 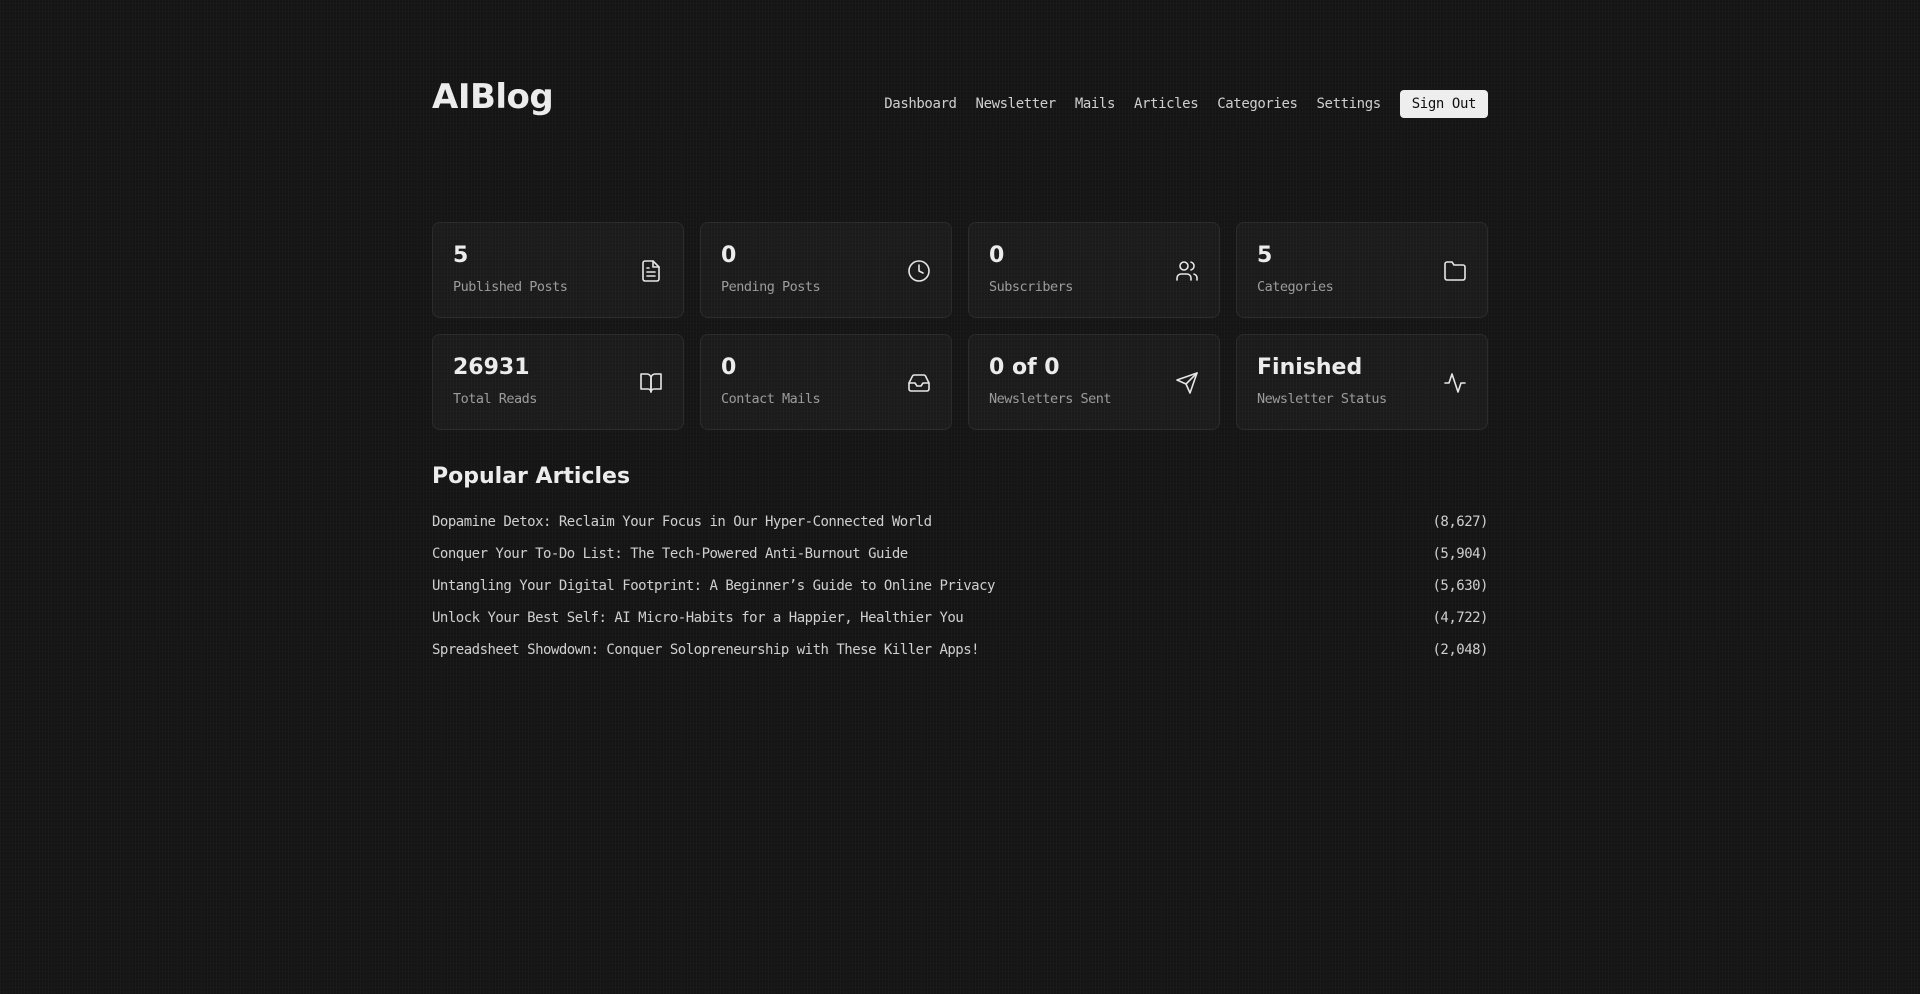 I want to click on stat-label: Subscribers, so click(x=1031, y=287).